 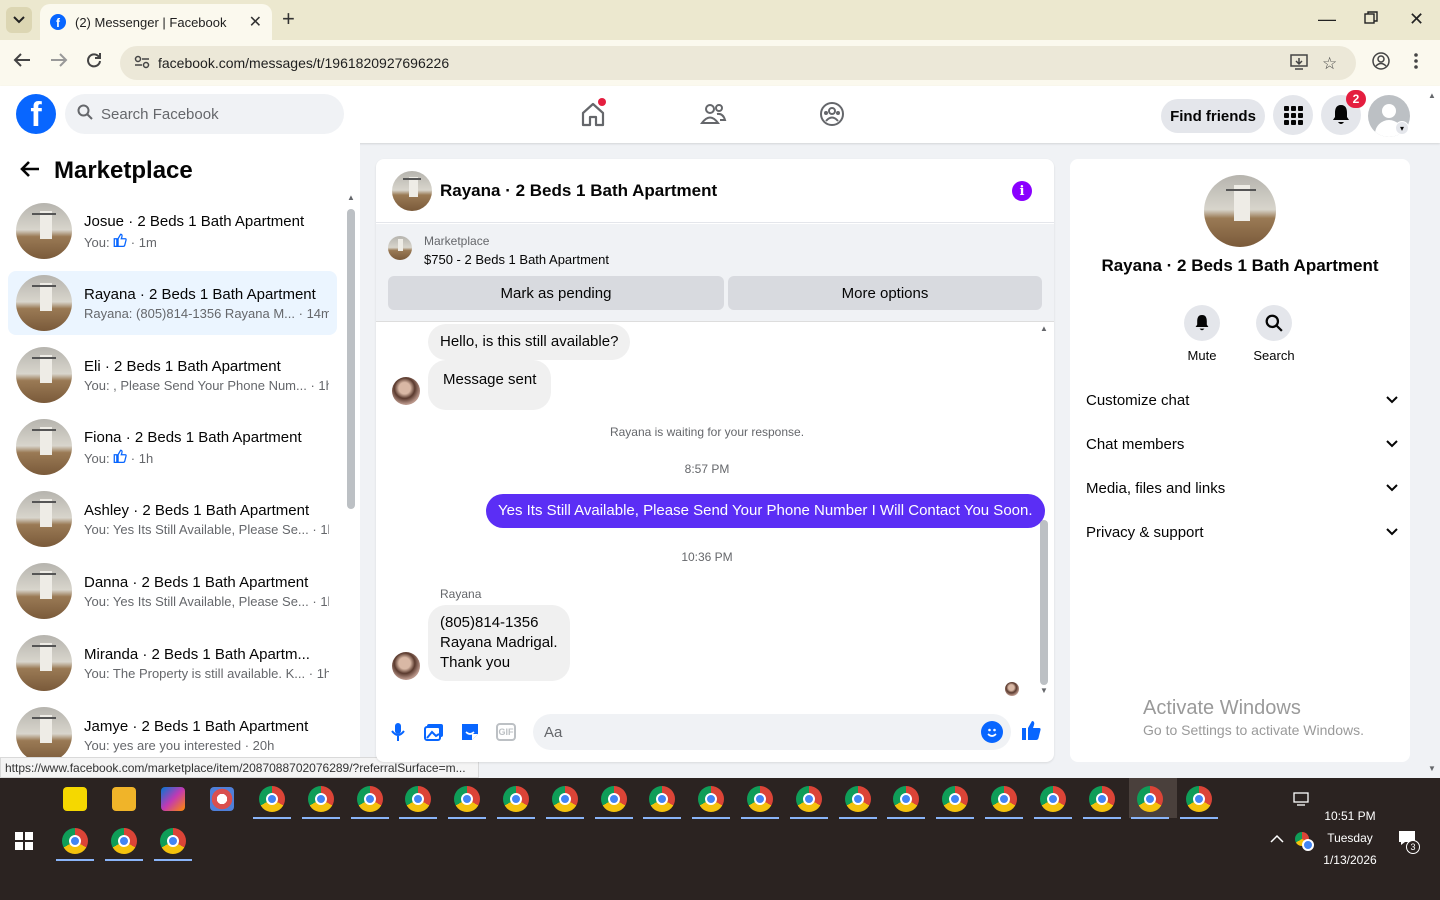 I want to click on taskbar-running-indicator, so click(x=711, y=818).